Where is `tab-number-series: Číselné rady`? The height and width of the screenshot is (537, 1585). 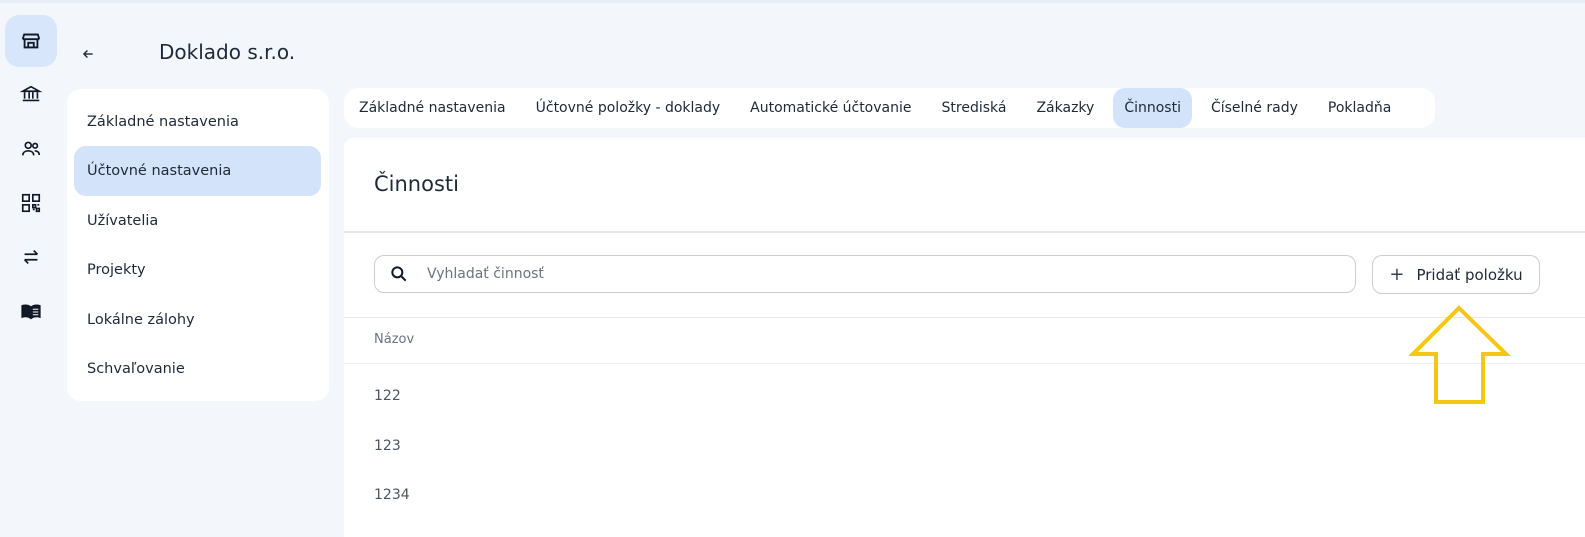 tab-number-series: Číselné rady is located at coordinates (1254, 108).